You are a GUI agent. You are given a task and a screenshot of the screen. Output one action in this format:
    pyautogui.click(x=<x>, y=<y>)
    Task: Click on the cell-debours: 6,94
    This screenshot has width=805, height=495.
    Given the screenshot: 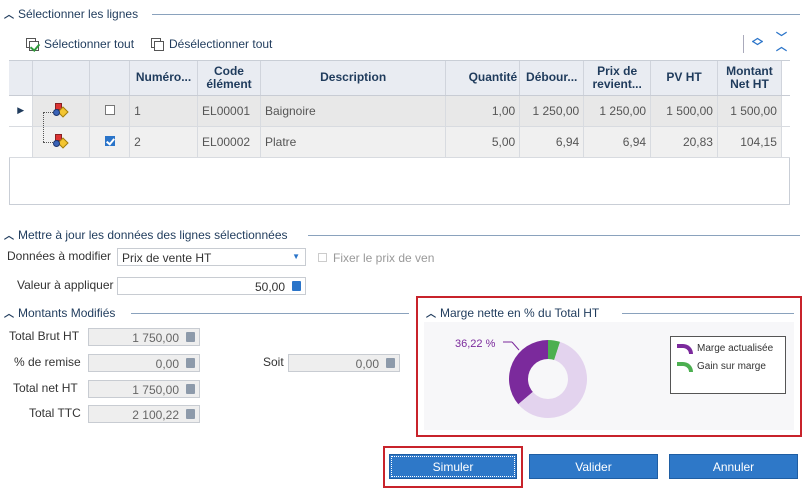 What is the action you would take?
    pyautogui.click(x=552, y=142)
    